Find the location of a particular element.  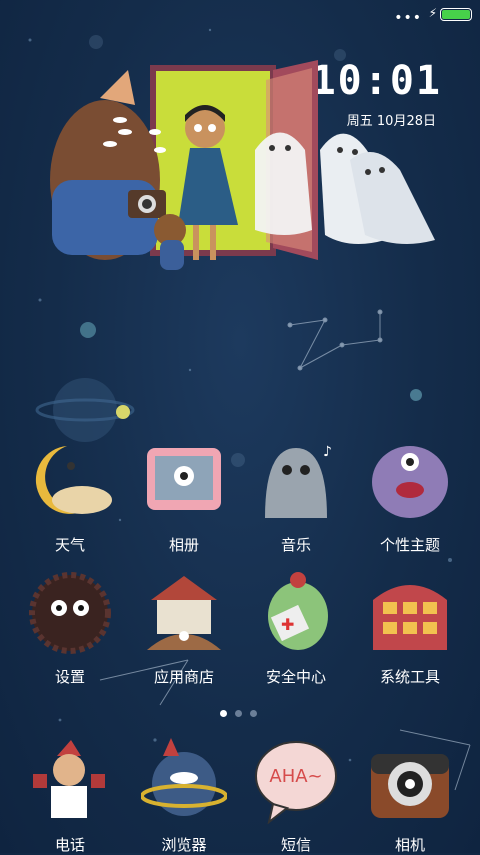

app-store-icon is located at coordinates (184, 613).